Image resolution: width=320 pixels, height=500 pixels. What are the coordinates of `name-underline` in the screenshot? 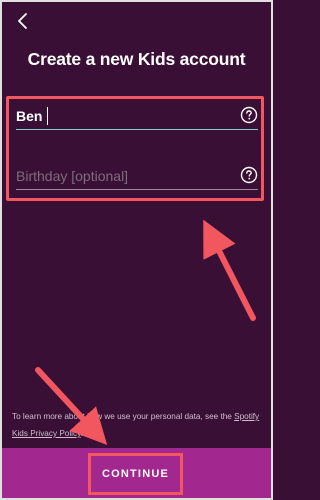 It's located at (137, 129).